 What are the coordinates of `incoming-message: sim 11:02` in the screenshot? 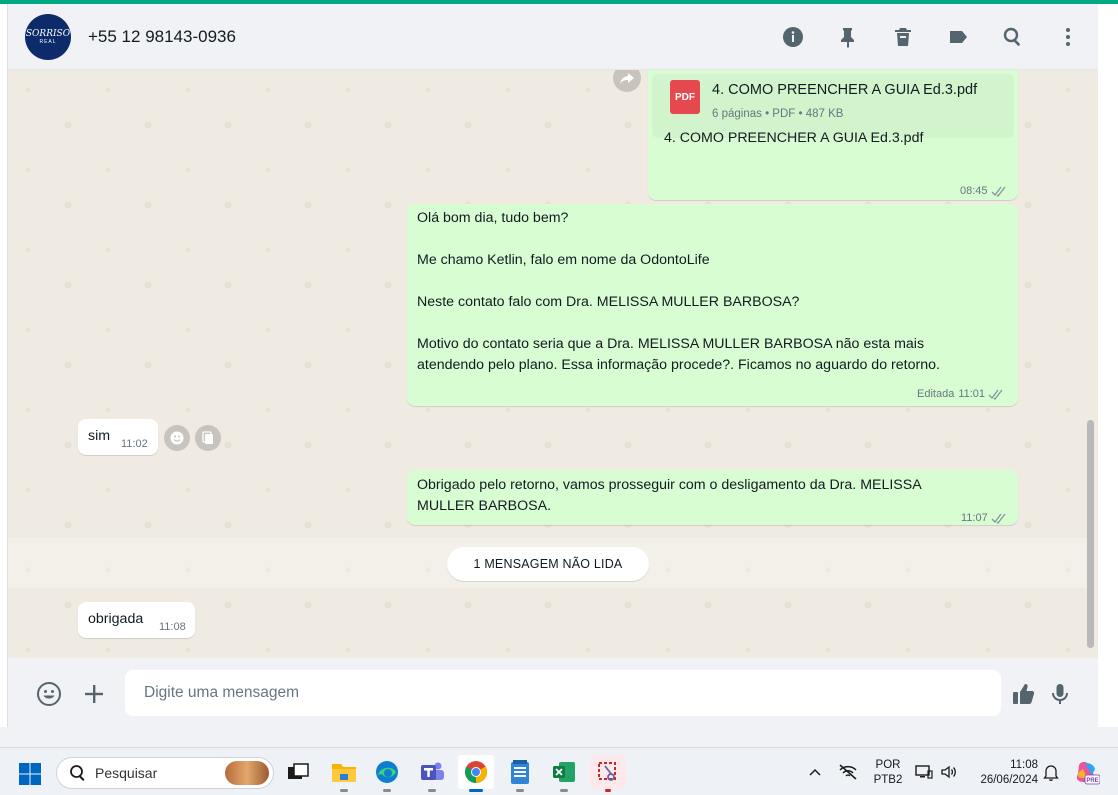 It's located at (118, 437).